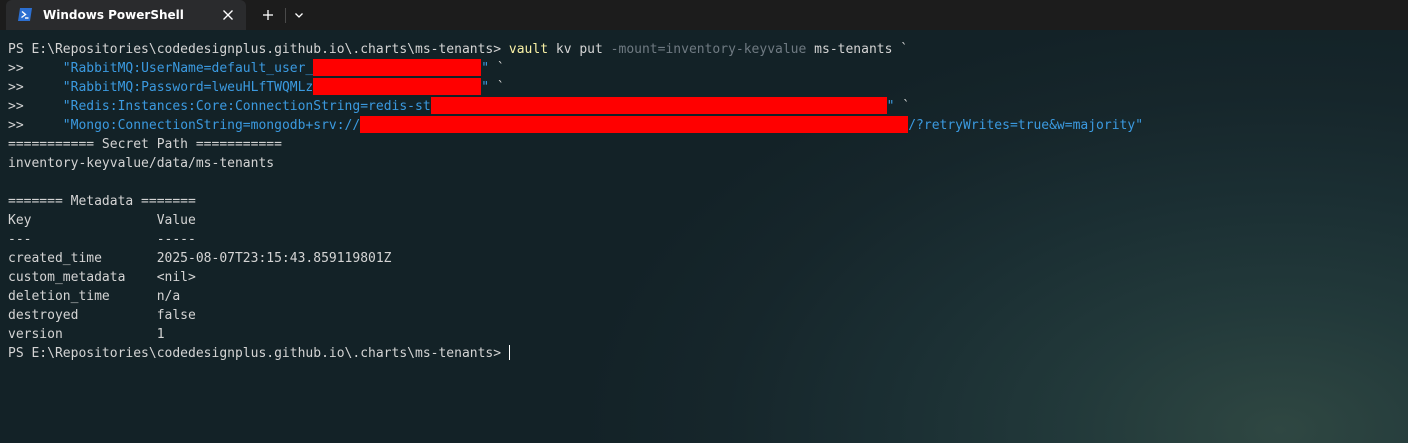  I want to click on value-end: /?retryWrites=true&w=majority", so click(1026, 125).